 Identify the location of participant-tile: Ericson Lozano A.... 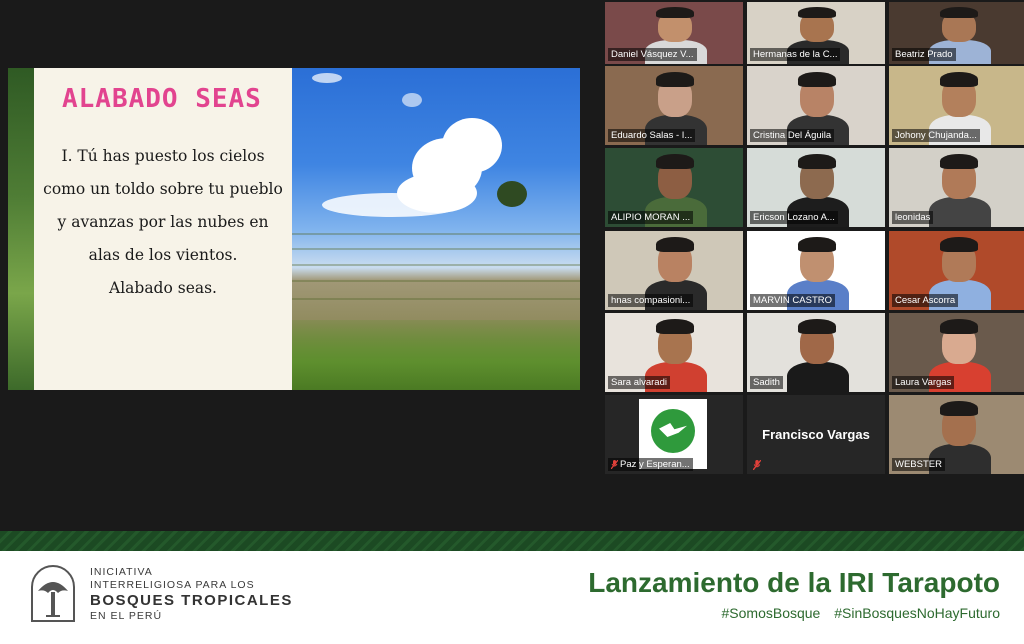
(816, 187).